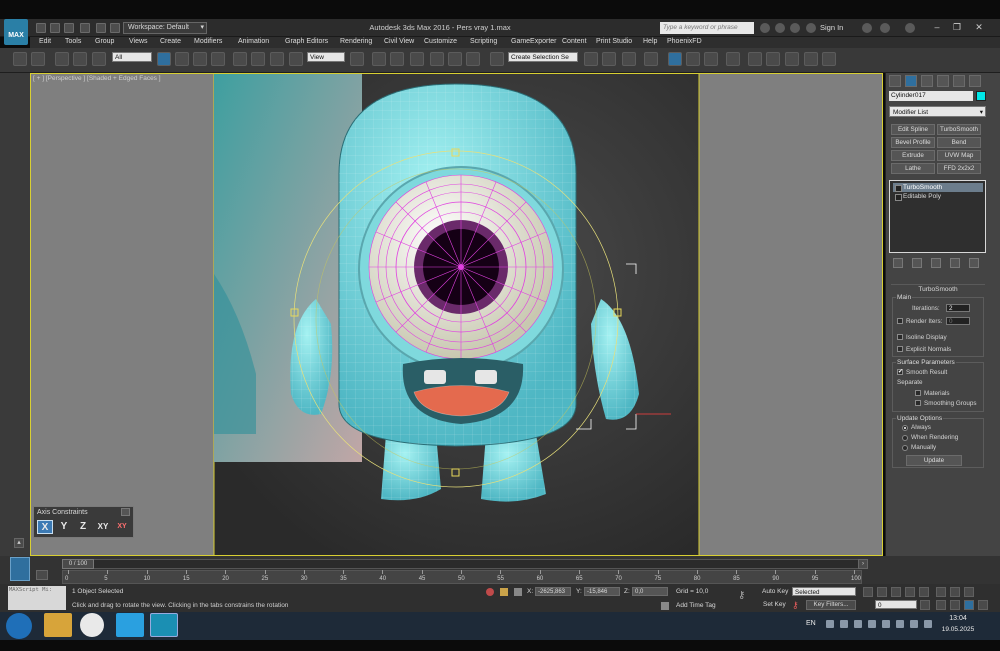 The height and width of the screenshot is (651, 1000). Describe the element at coordinates (602, 591) in the screenshot. I see `y-coord-field: -15,846` at that location.